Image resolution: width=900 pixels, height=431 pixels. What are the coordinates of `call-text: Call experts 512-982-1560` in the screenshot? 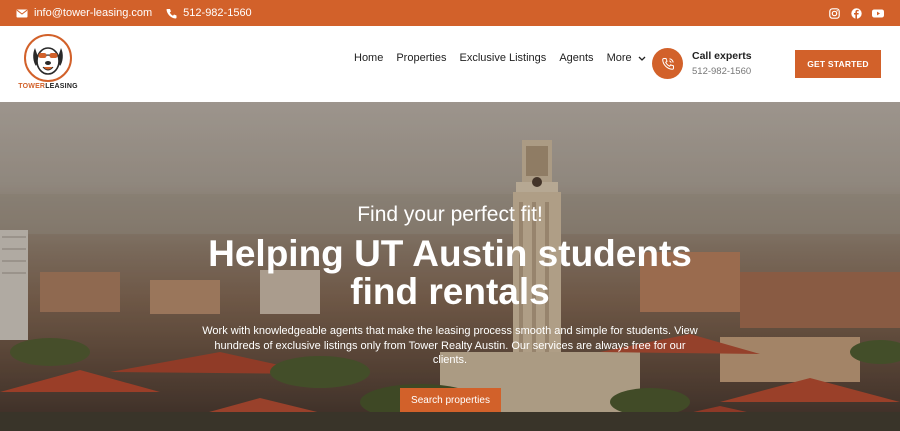 It's located at (722, 63).